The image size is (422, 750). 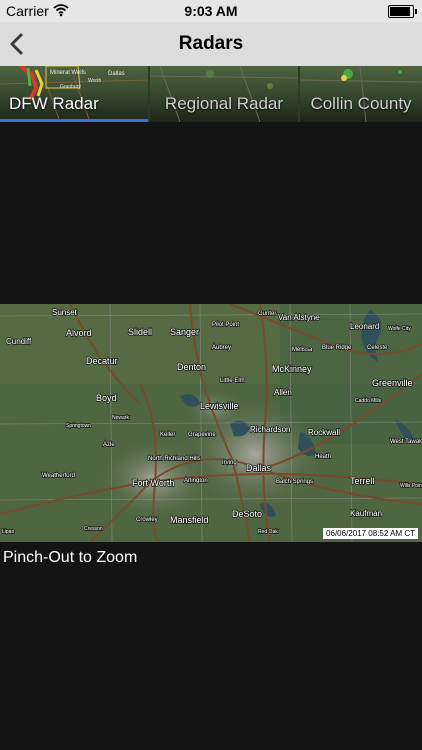 I want to click on map-city-label: Van Alstyne, so click(x=299, y=317).